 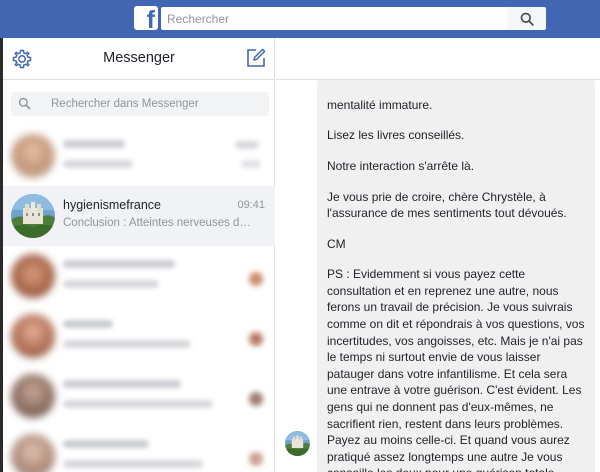 What do you see at coordinates (396, 135) in the screenshot?
I see `message-paragraph: Lisez les livres conseillés.` at bounding box center [396, 135].